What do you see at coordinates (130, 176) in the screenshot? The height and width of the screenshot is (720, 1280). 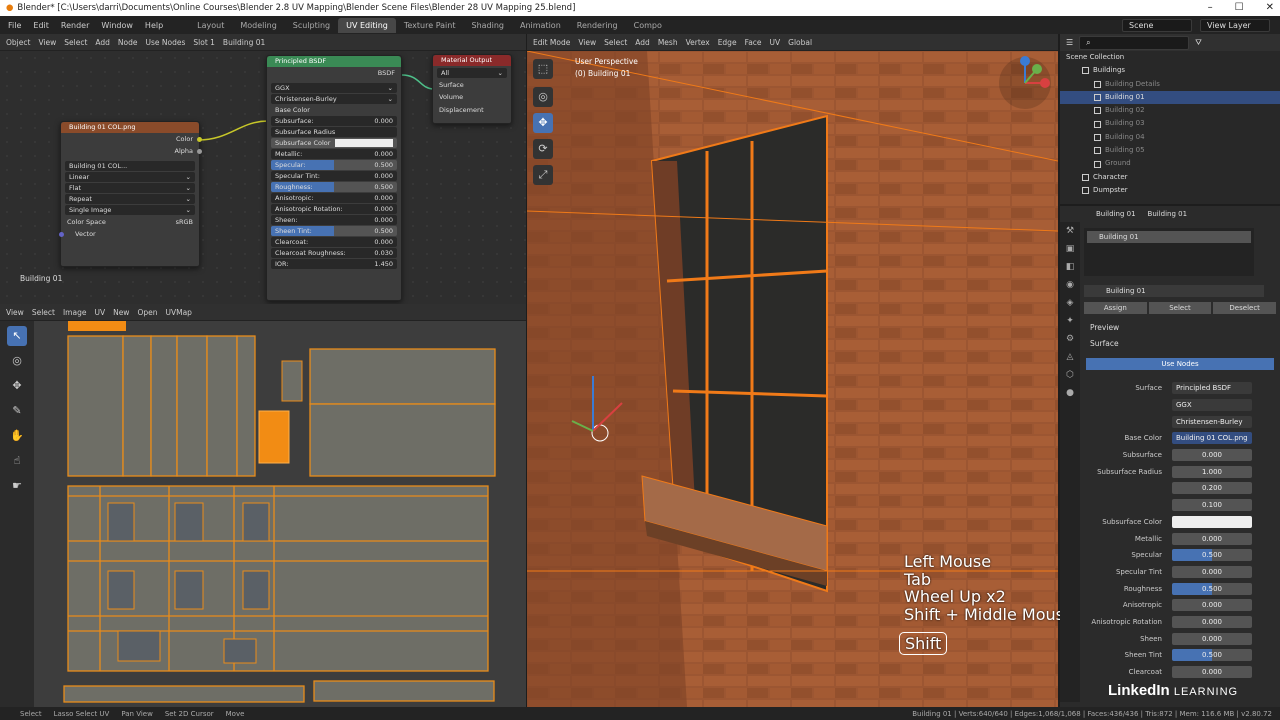 I see `interpolation-select: Linear ⌄` at bounding box center [130, 176].